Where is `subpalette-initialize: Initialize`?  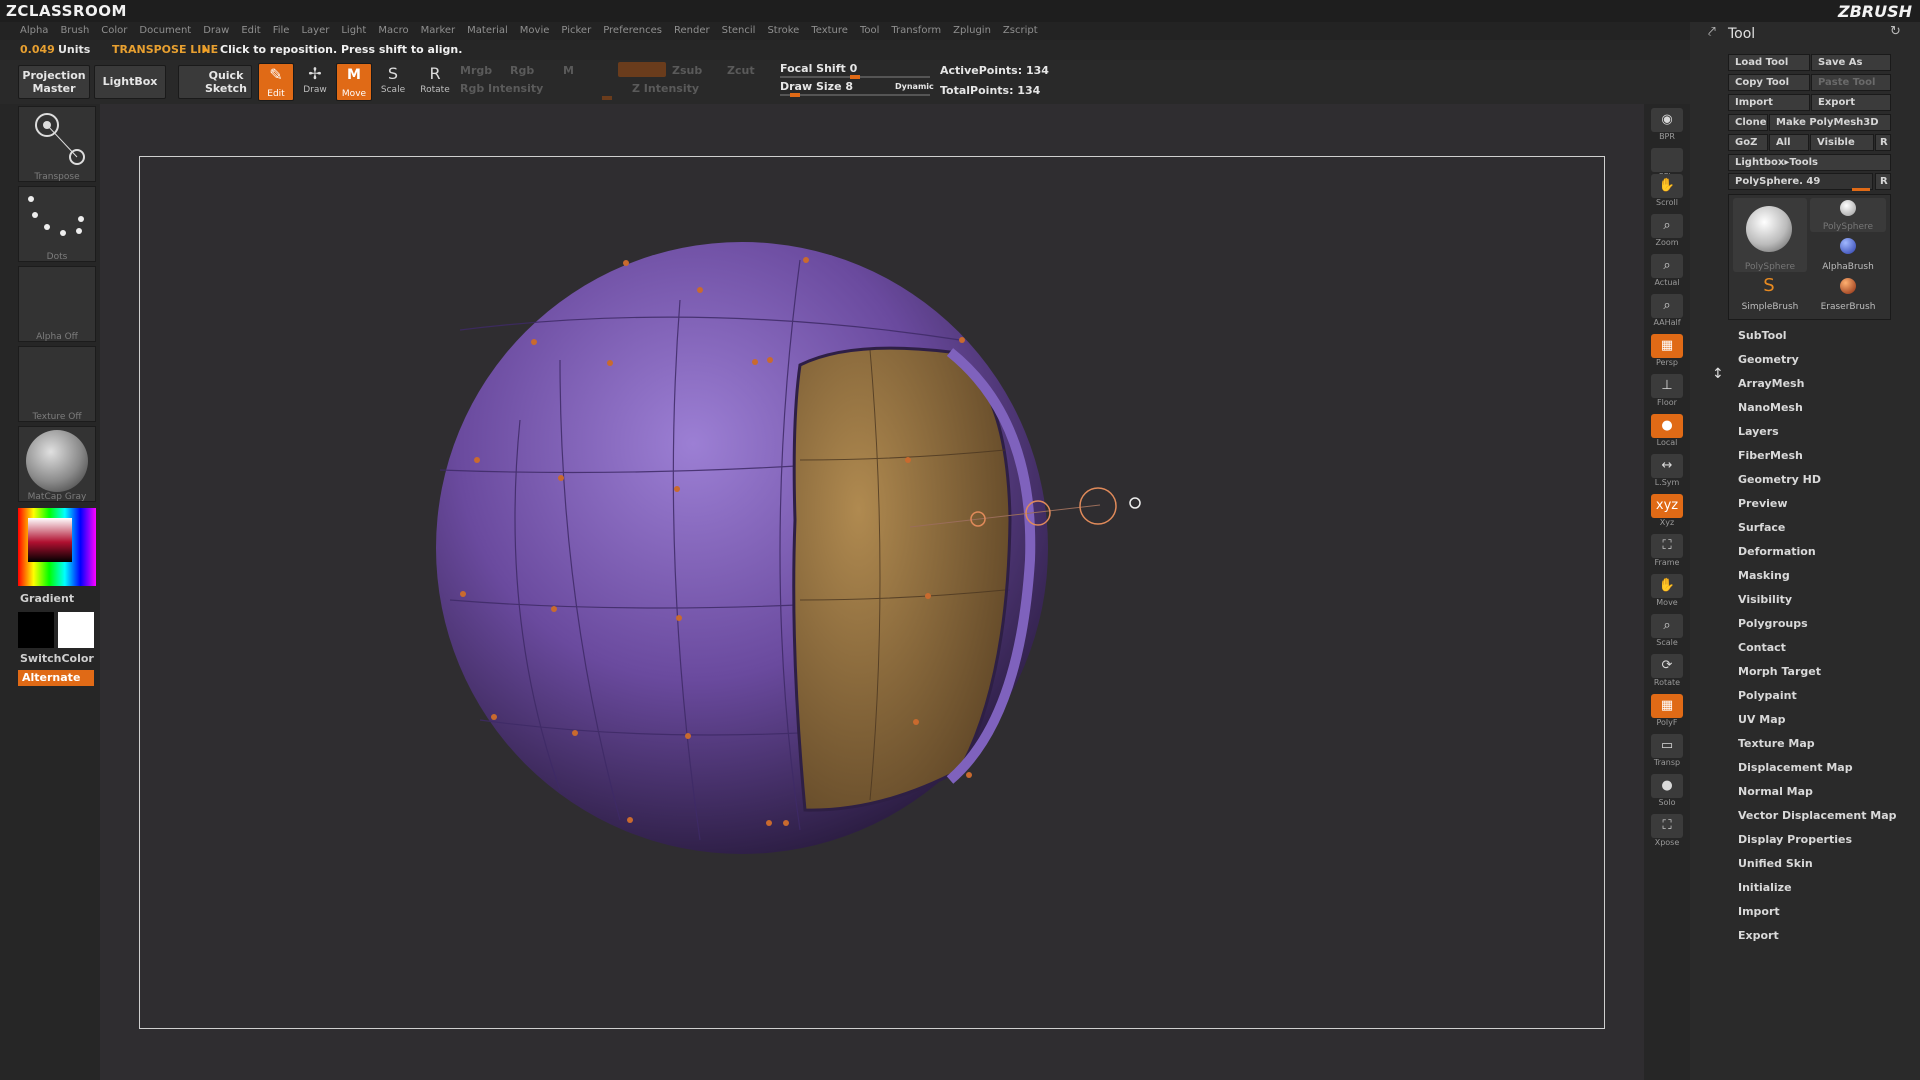 subpalette-initialize: Initialize is located at coordinates (1765, 887).